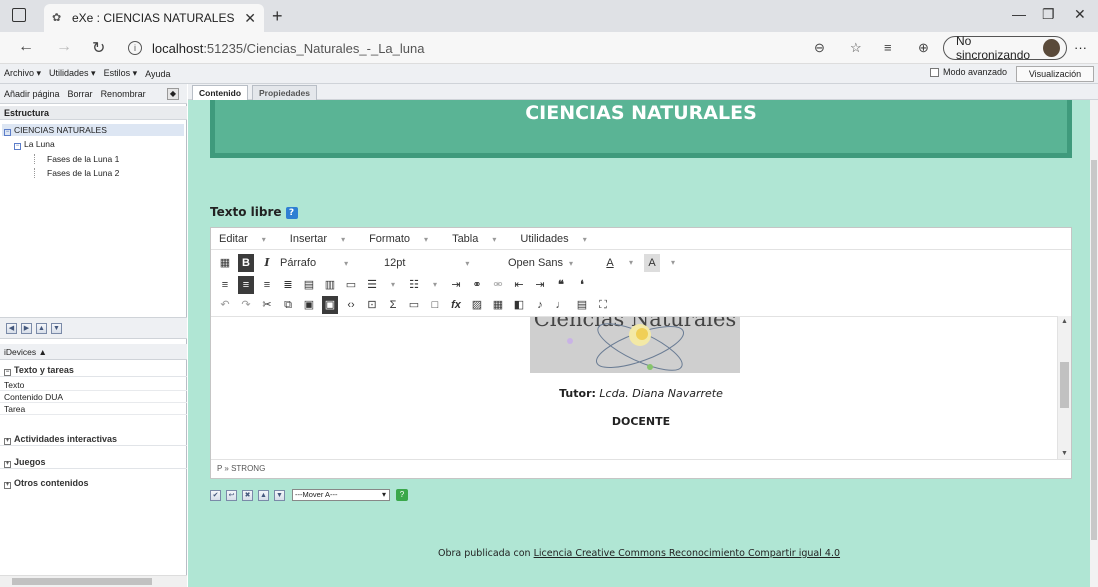 The height and width of the screenshot is (587, 1098). What do you see at coordinates (498, 305) in the screenshot?
I see `video-icon: ▦` at bounding box center [498, 305].